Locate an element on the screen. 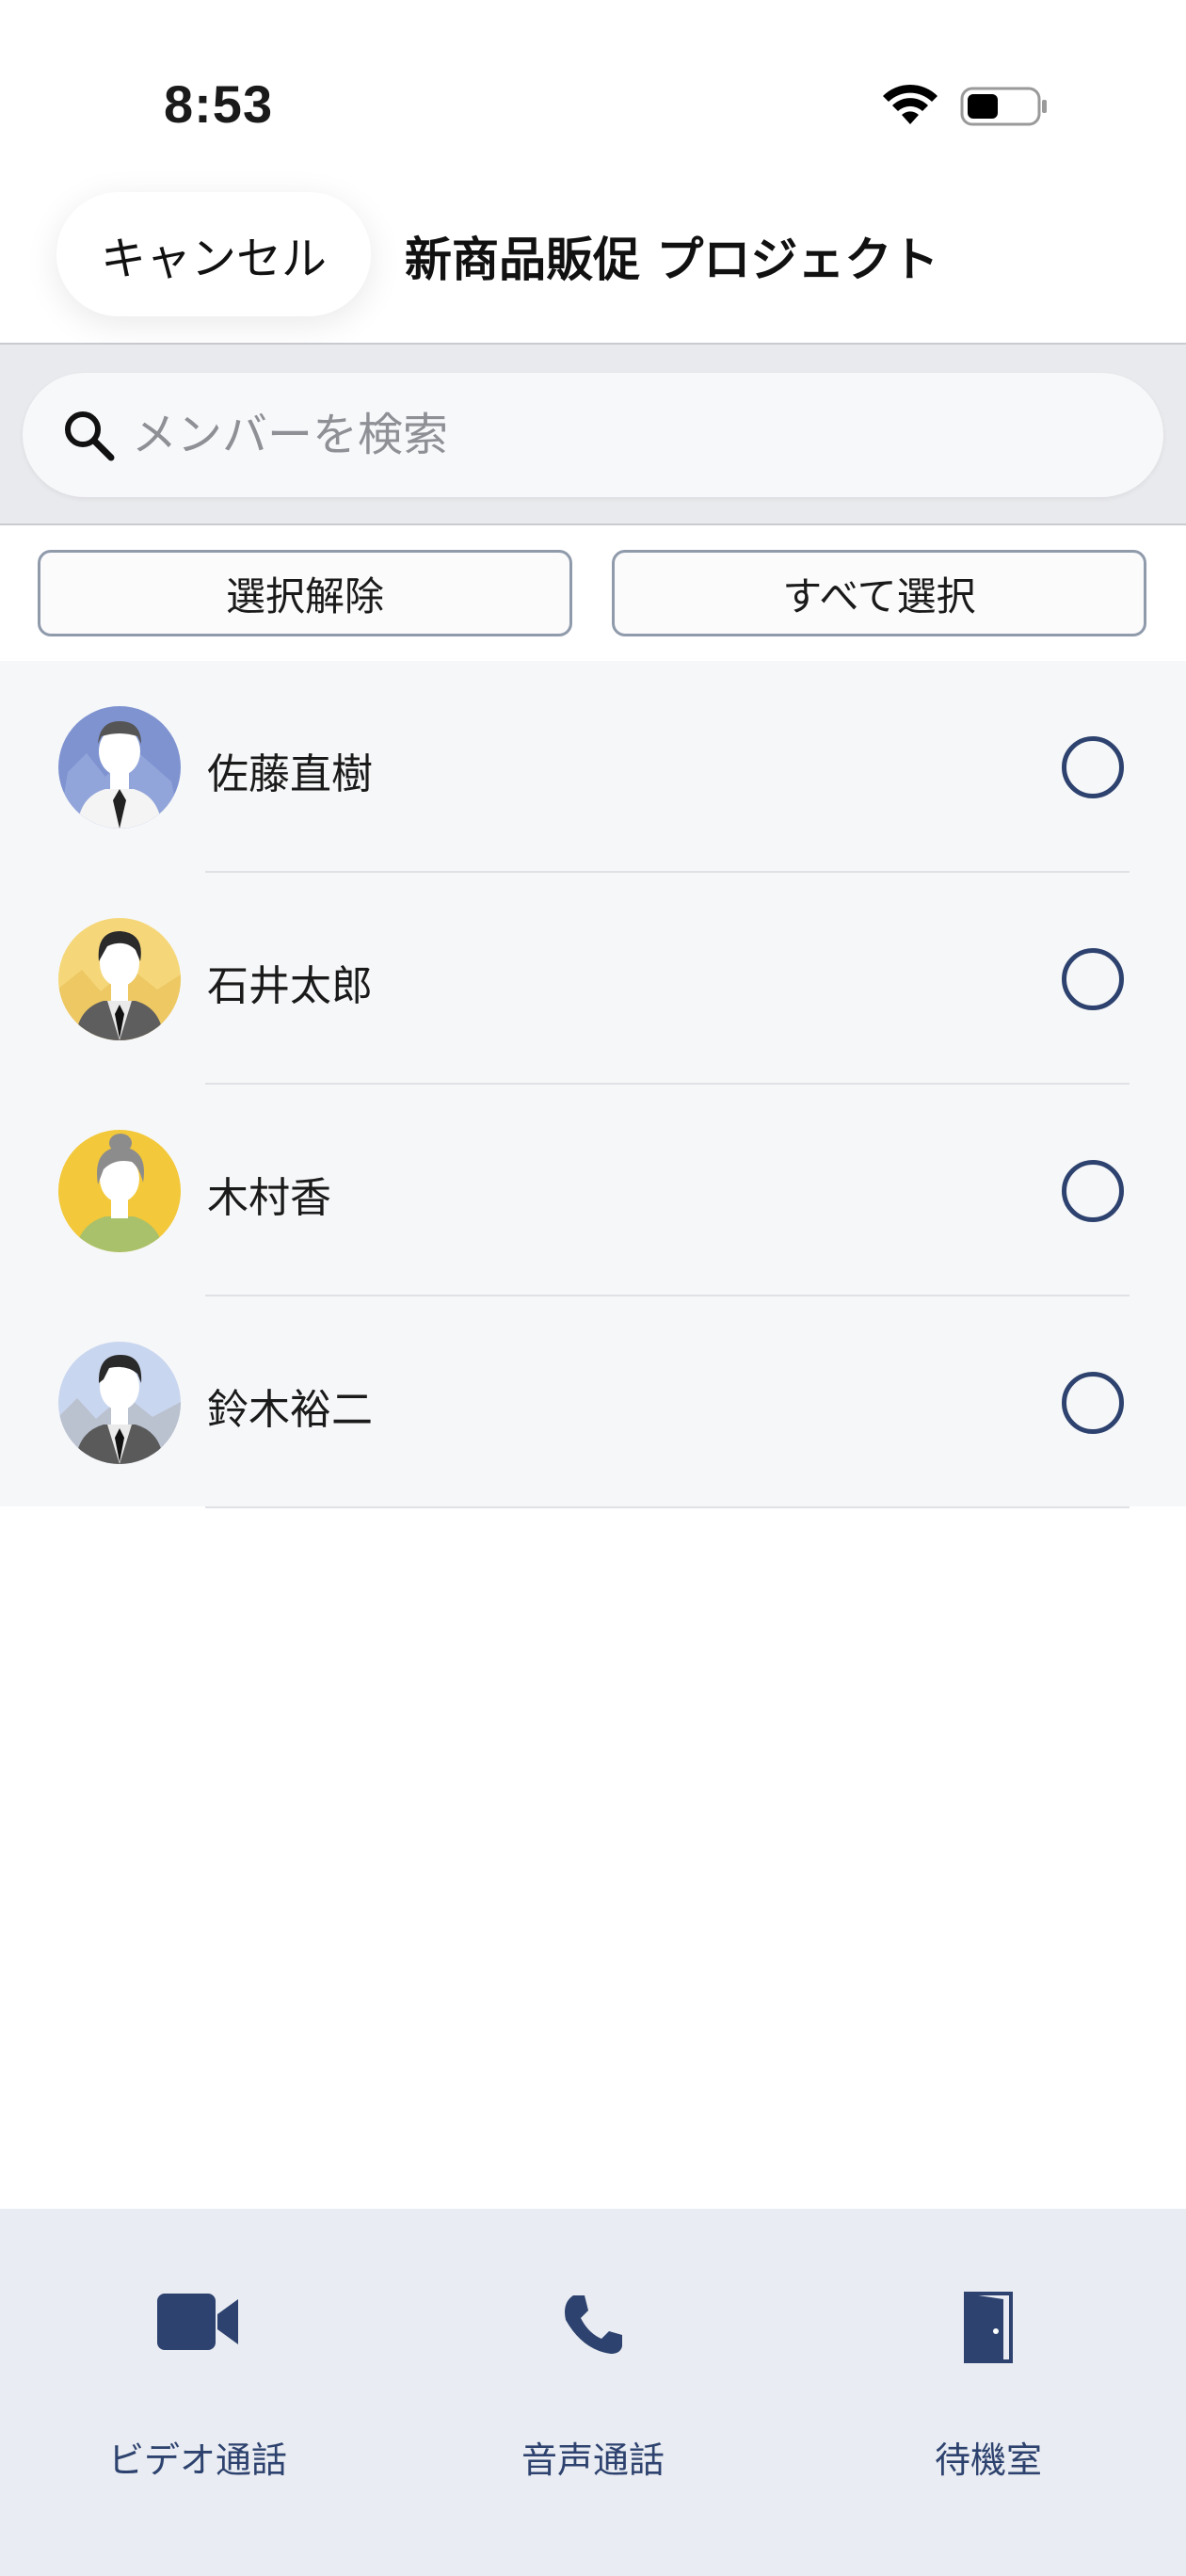  tab-waiting-room: 待機室 is located at coordinates (988, 2373).